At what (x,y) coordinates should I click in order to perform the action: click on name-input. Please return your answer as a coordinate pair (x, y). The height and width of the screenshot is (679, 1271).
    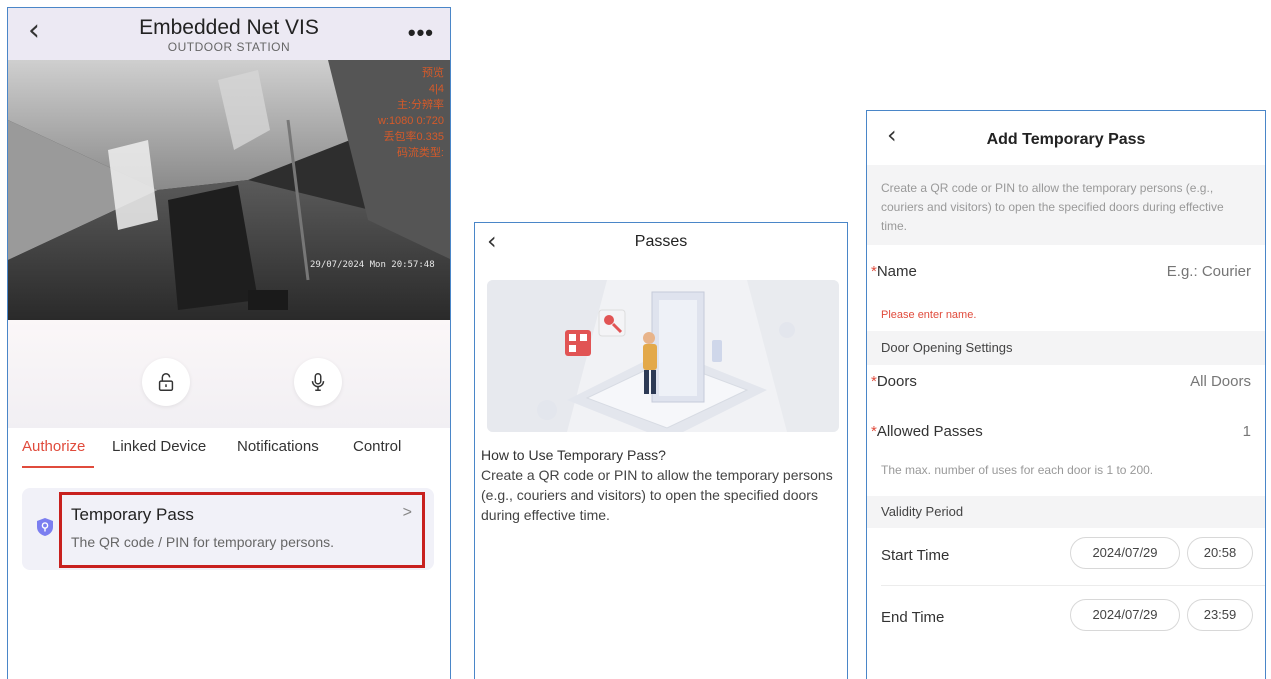
    Looking at the image, I should click on (1151, 271).